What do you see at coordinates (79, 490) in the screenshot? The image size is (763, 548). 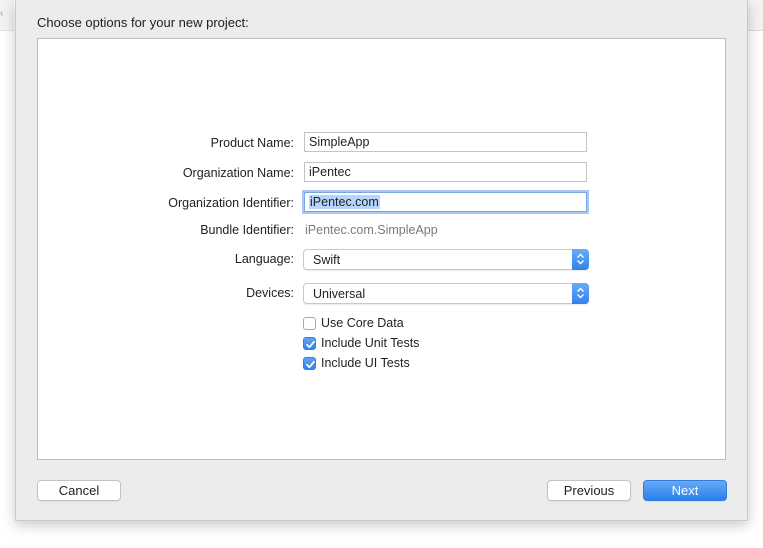 I see `cancel-button: Cancel` at bounding box center [79, 490].